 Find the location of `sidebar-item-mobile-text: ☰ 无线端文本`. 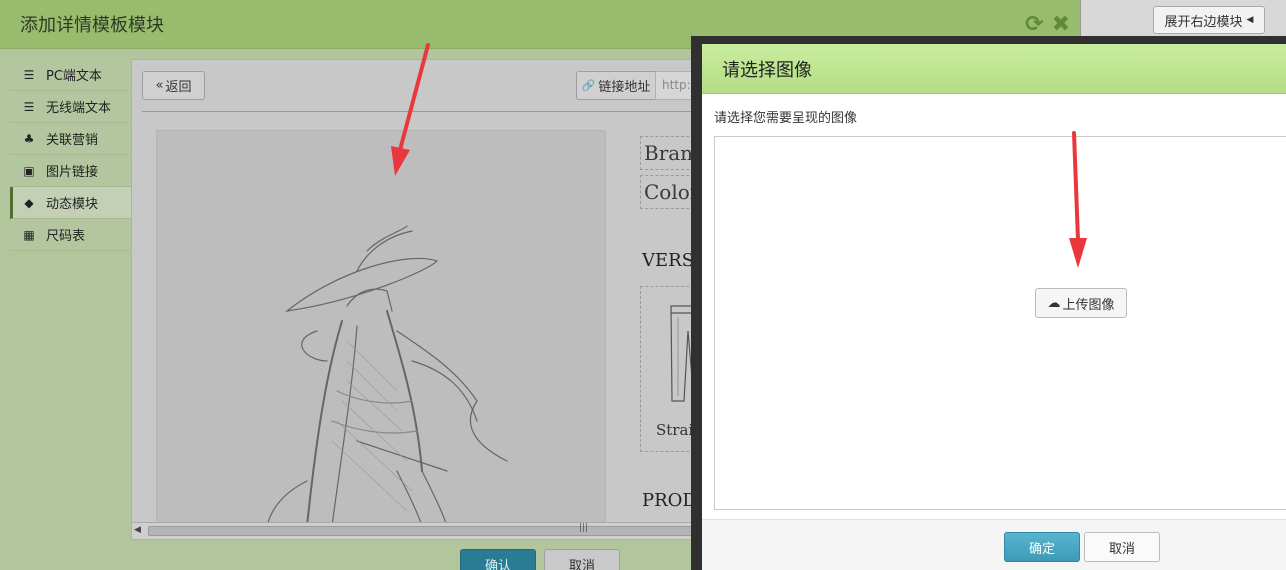

sidebar-item-mobile-text: ☰ 无线端文本 is located at coordinates (70, 107).